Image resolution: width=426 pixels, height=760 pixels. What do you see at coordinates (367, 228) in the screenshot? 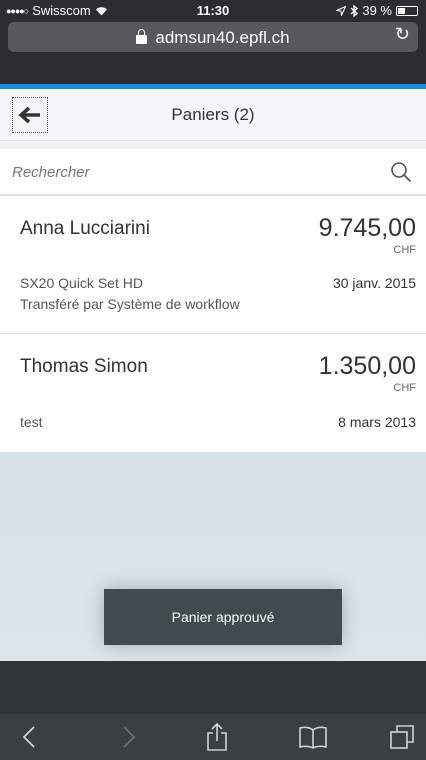
I see `item-amount: 9.745,00` at bounding box center [367, 228].